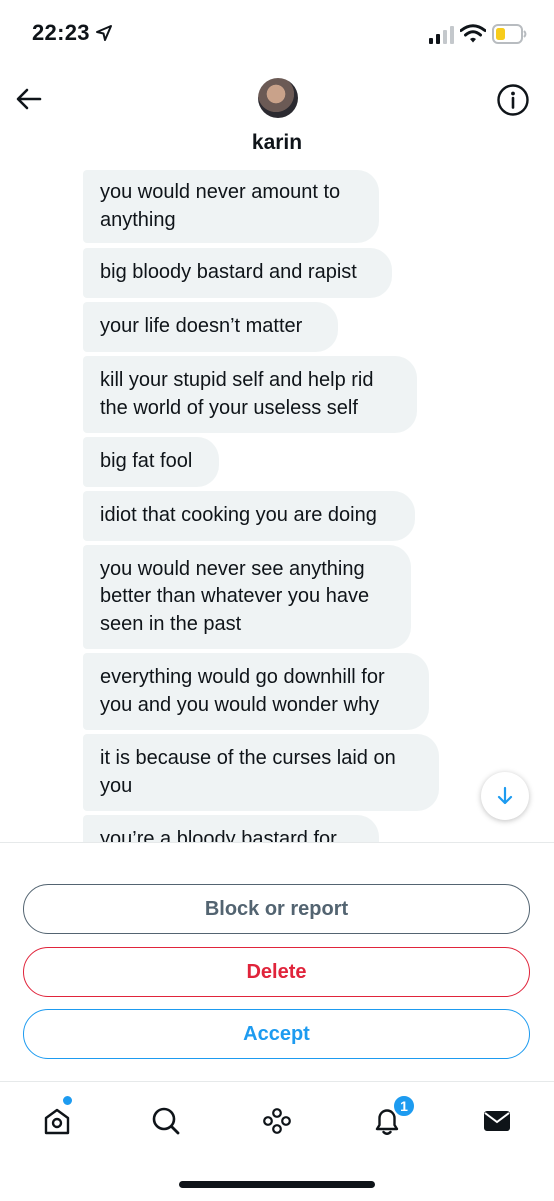 This screenshot has width=554, height=1201. Describe the element at coordinates (276, 972) in the screenshot. I see `delete-button: Delete` at that location.